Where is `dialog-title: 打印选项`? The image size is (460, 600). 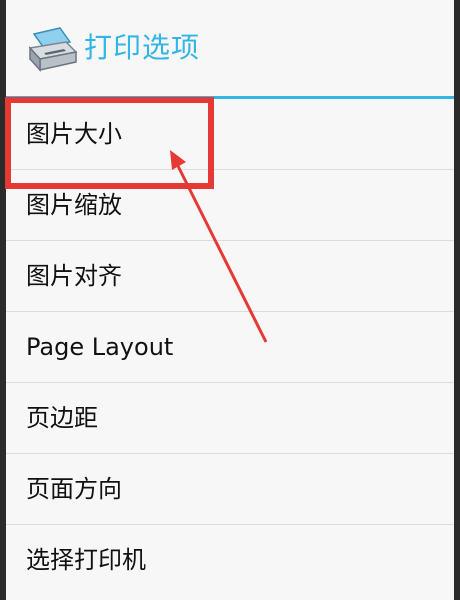 dialog-title: 打印选项 is located at coordinates (142, 47).